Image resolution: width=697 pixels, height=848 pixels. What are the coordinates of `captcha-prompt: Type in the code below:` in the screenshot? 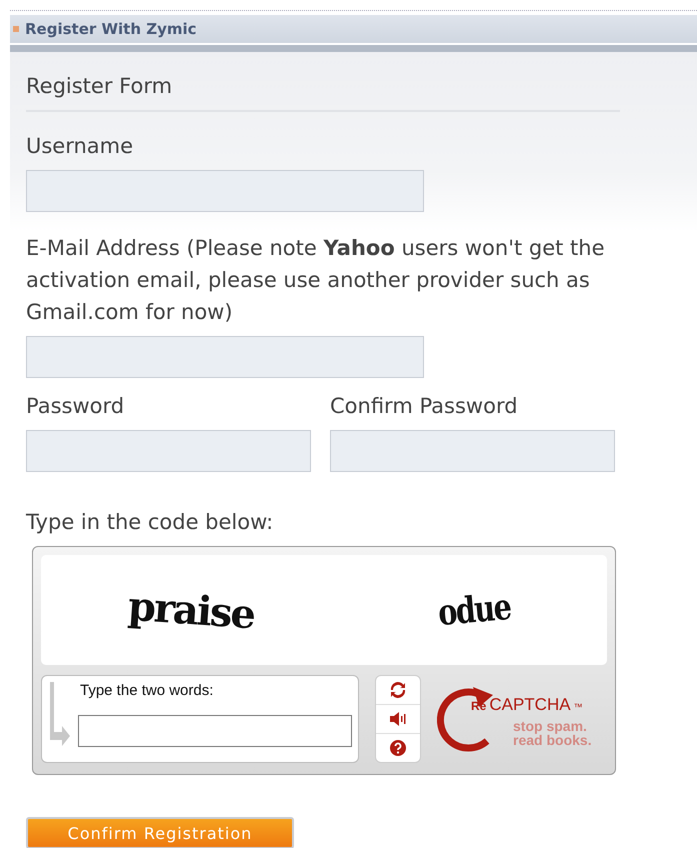 It's located at (150, 522).